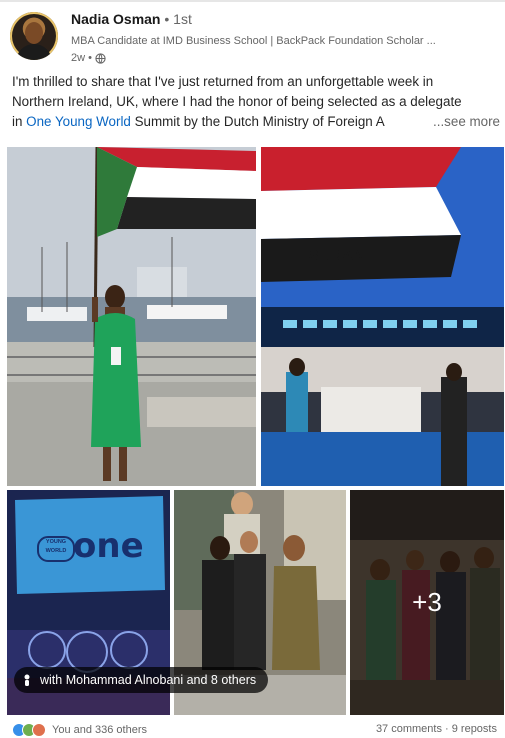 This screenshot has width=505, height=738. What do you see at coordinates (337, 255) in the screenshot?
I see `sudan-screen-text: SUDAN` at bounding box center [337, 255].